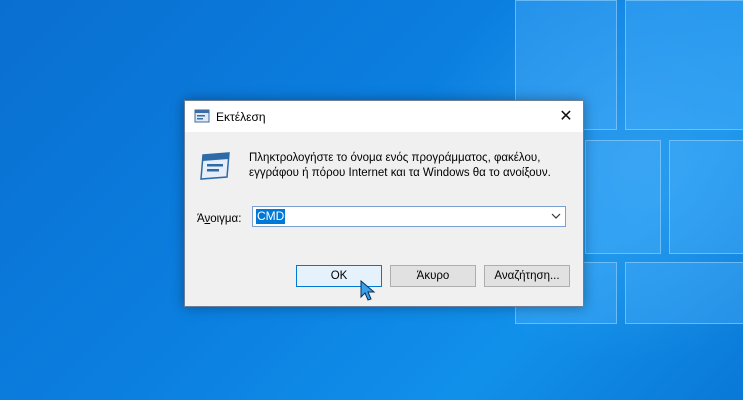  I want to click on chevron-down-icon, so click(556, 216).